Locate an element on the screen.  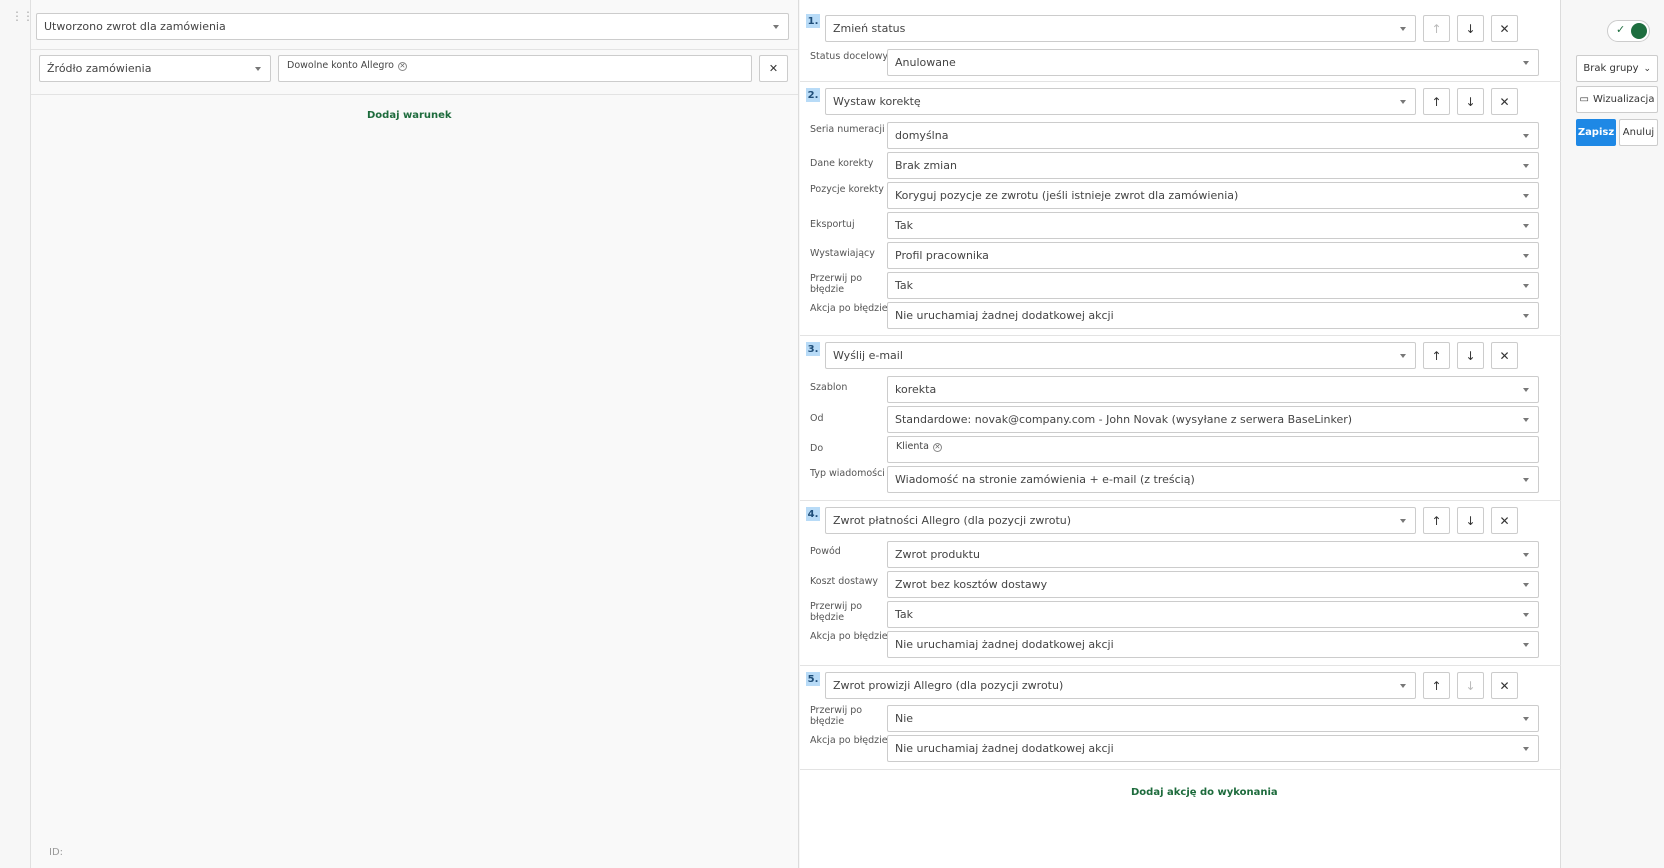
visualize-label: Wizualizacja is located at coordinates (1623, 99).